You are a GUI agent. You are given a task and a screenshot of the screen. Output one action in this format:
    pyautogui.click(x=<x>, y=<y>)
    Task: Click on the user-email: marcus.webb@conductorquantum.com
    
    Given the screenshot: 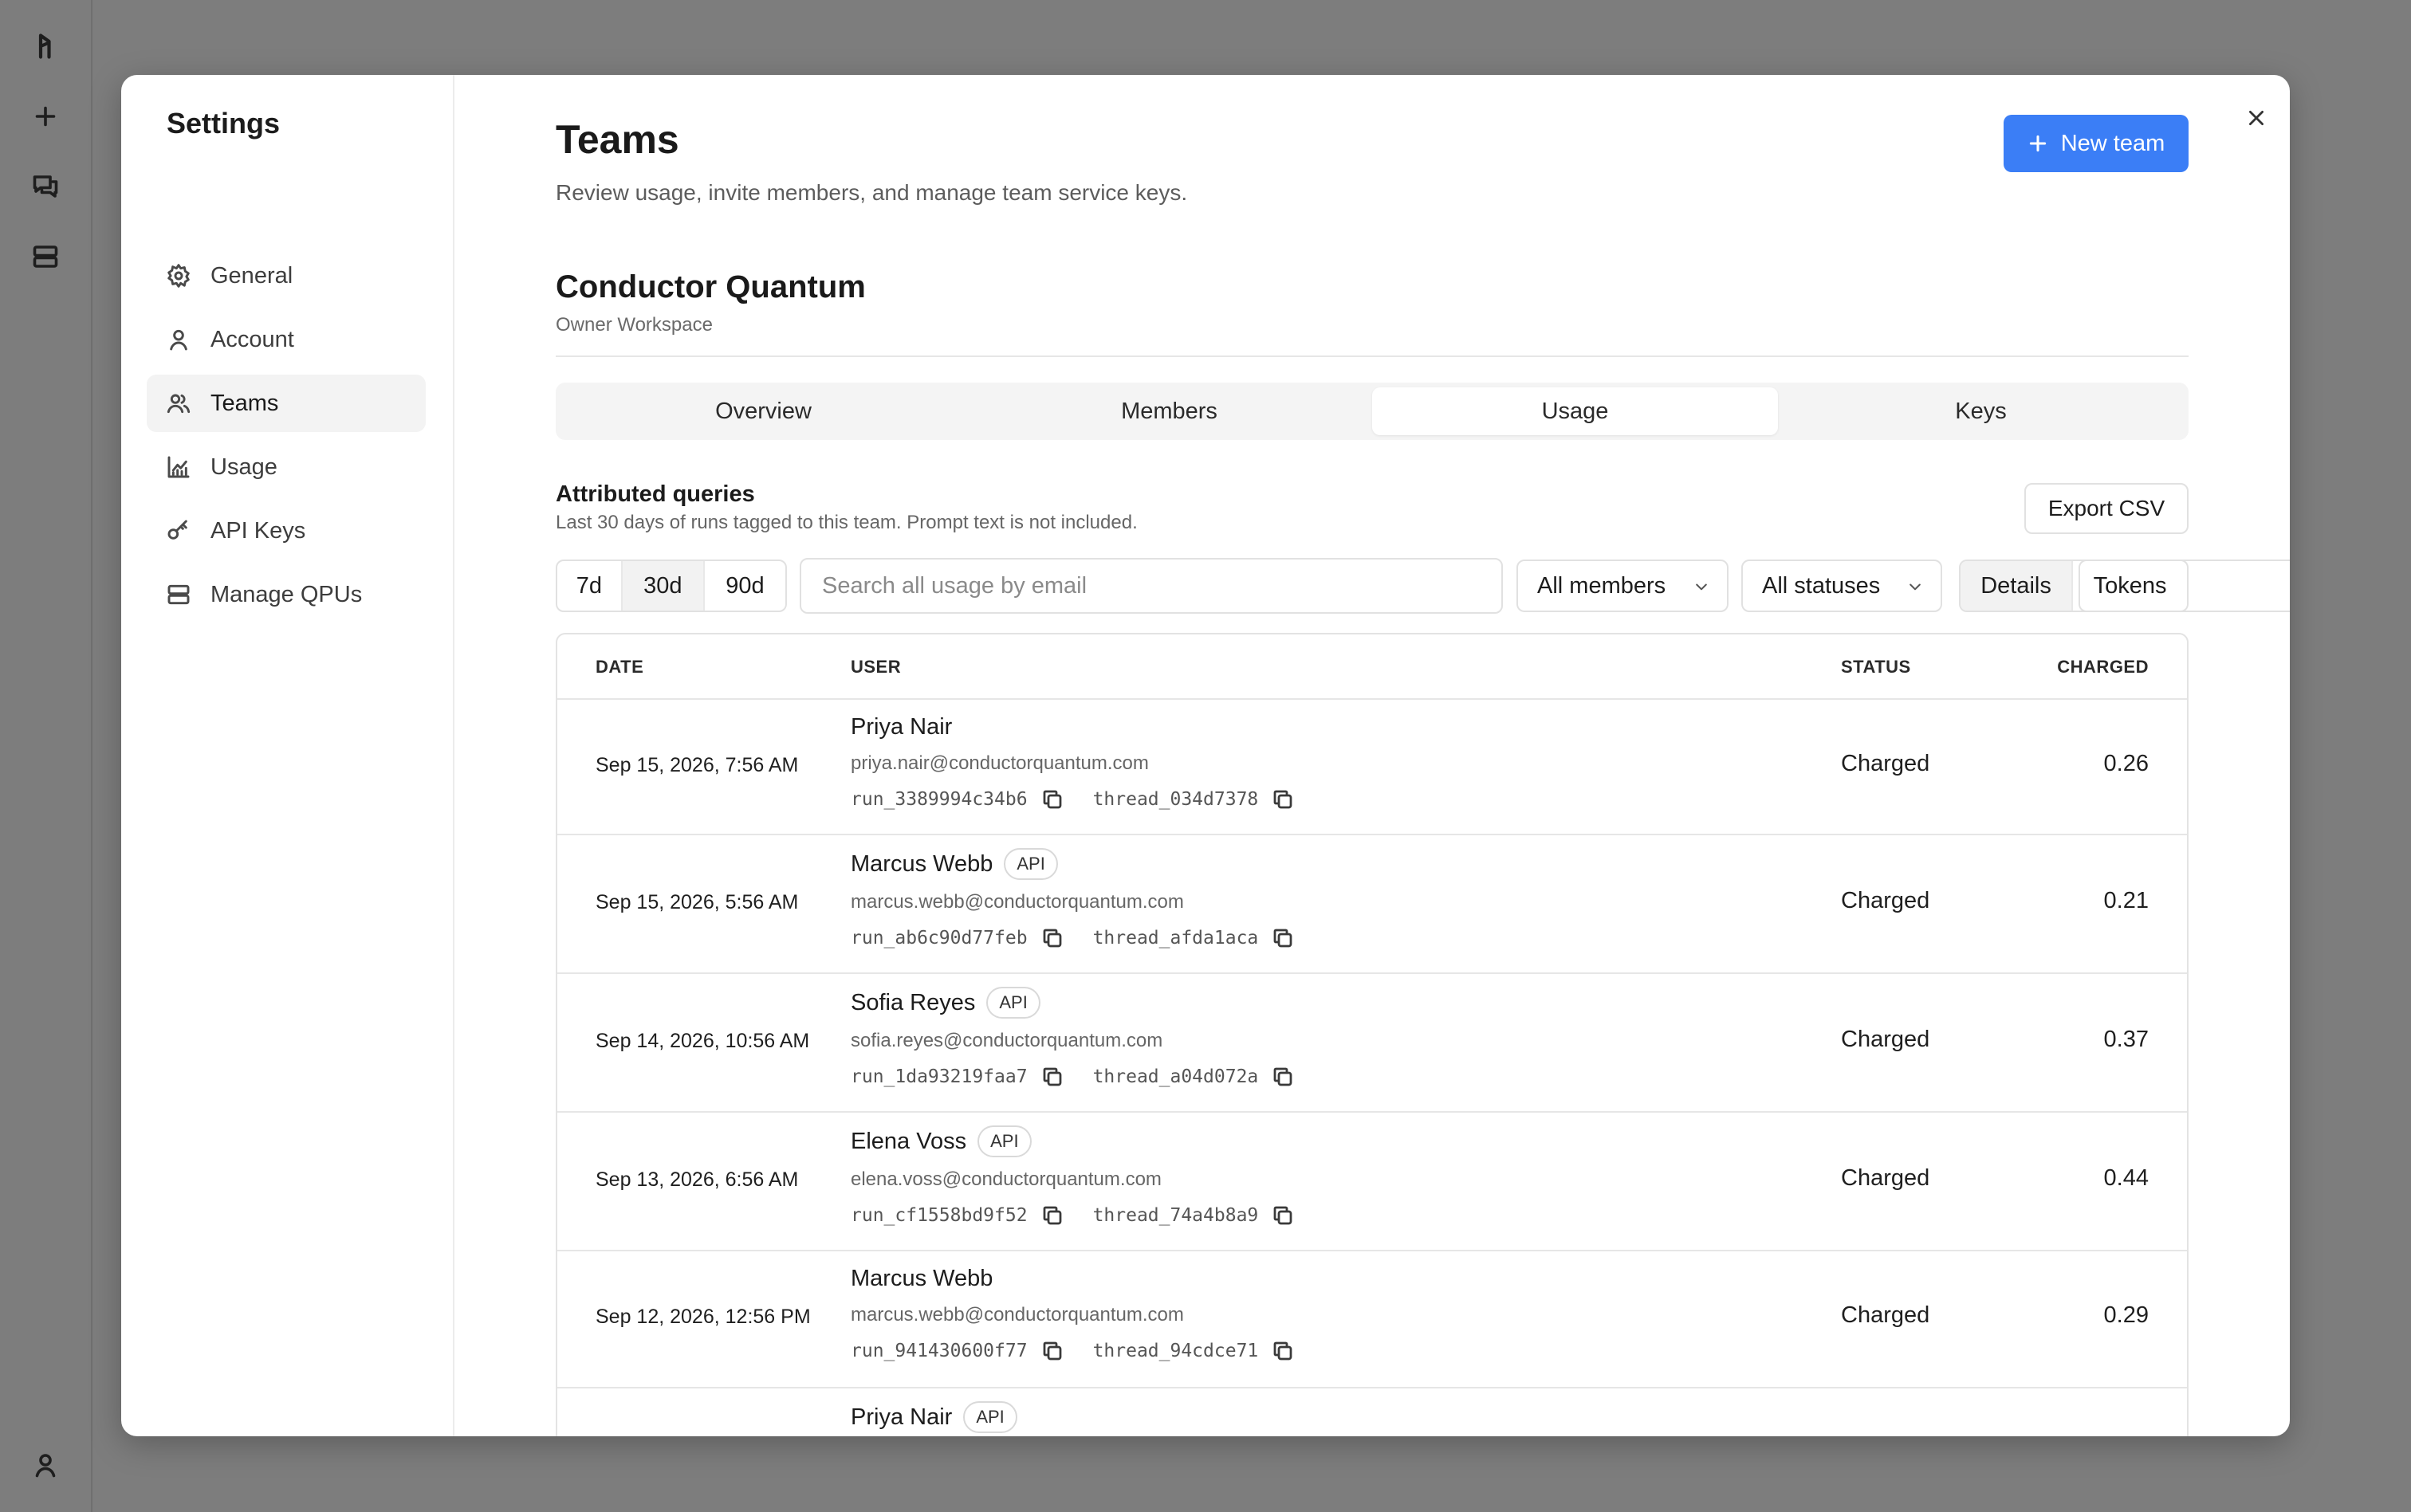 What is the action you would take?
    pyautogui.click(x=1017, y=1314)
    